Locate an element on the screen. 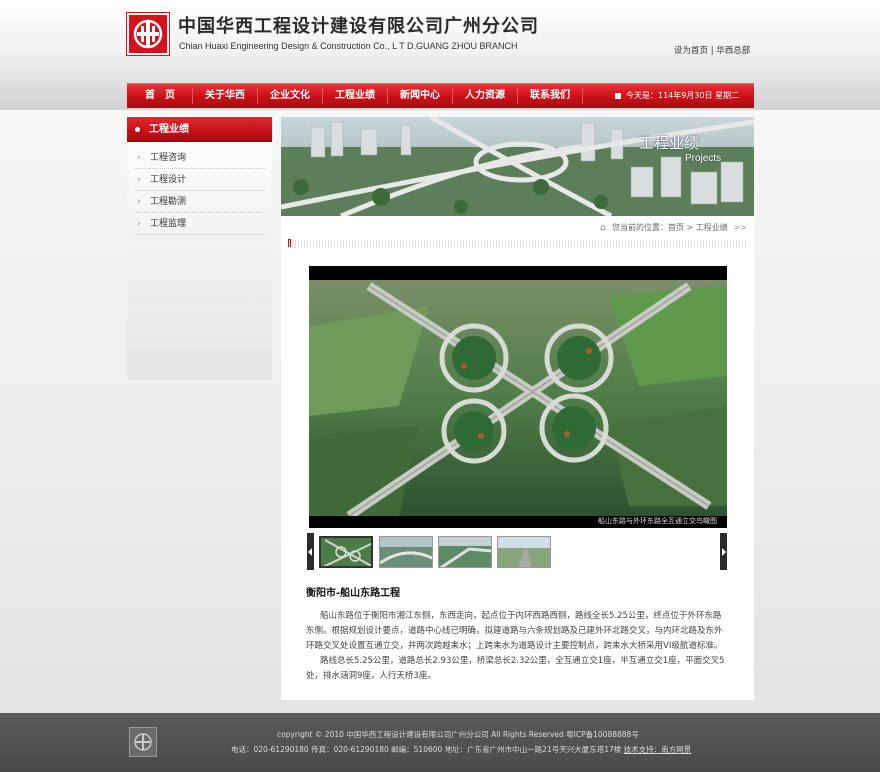 The width and height of the screenshot is (880, 772). top-links: 设为首页 | 华西总部 is located at coordinates (712, 50).